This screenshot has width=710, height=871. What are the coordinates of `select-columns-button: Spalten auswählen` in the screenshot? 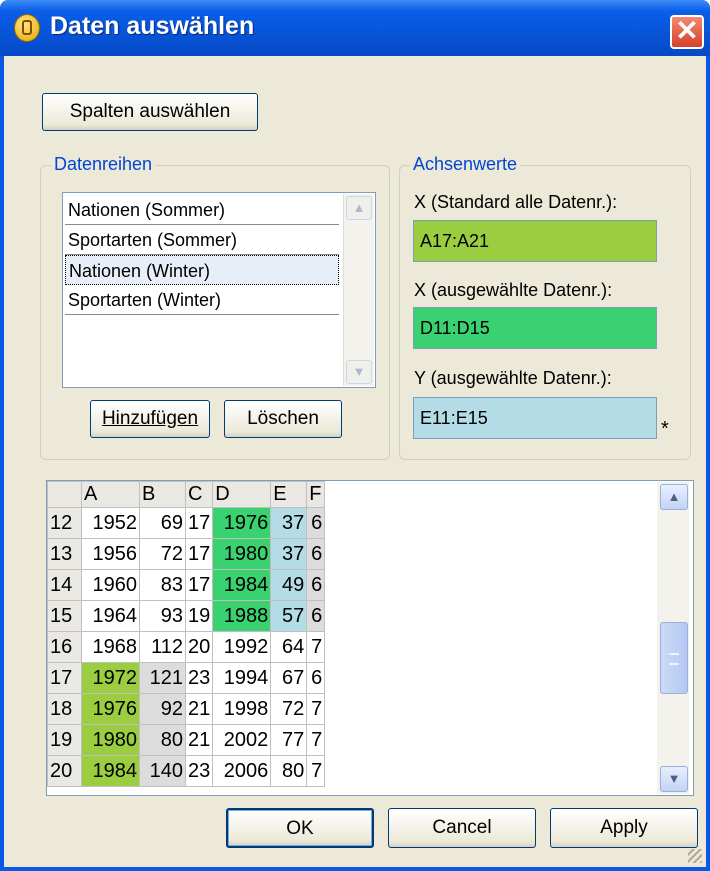 It's located at (150, 112).